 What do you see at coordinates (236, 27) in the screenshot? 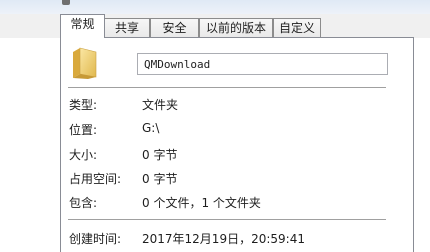
I see `tab-previous-versions: 以前的版本` at bounding box center [236, 27].